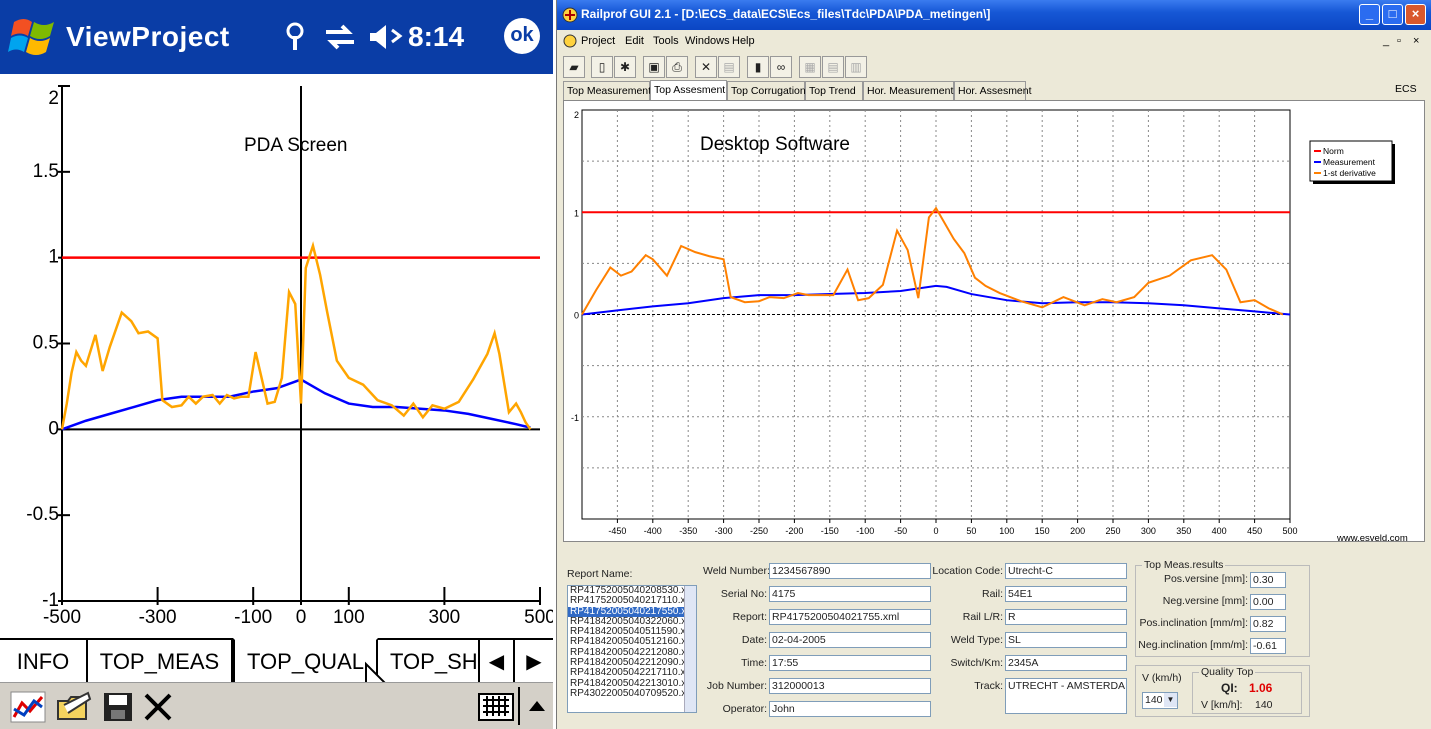 The height and width of the screenshot is (729, 1431). What do you see at coordinates (900, 531) in the screenshot?
I see `x-tick-label: -50` at bounding box center [900, 531].